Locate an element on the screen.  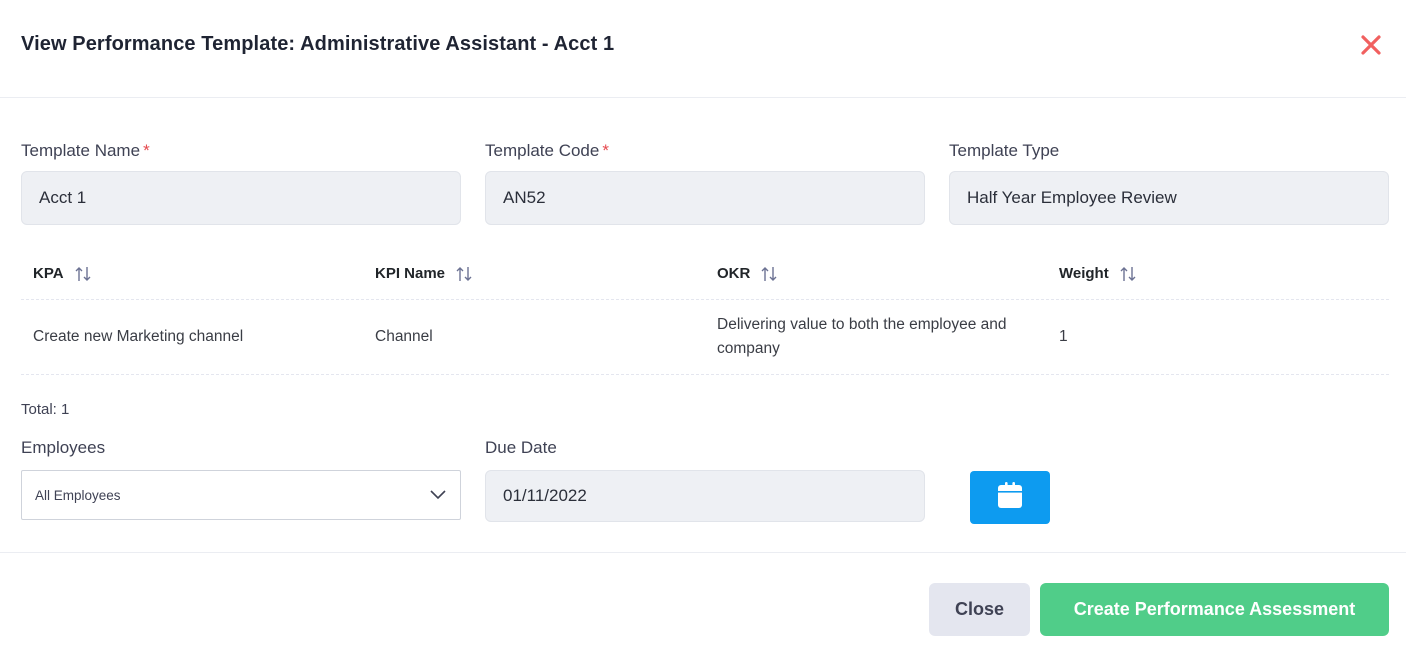
template-name-input: Acct 1 is located at coordinates (241, 198).